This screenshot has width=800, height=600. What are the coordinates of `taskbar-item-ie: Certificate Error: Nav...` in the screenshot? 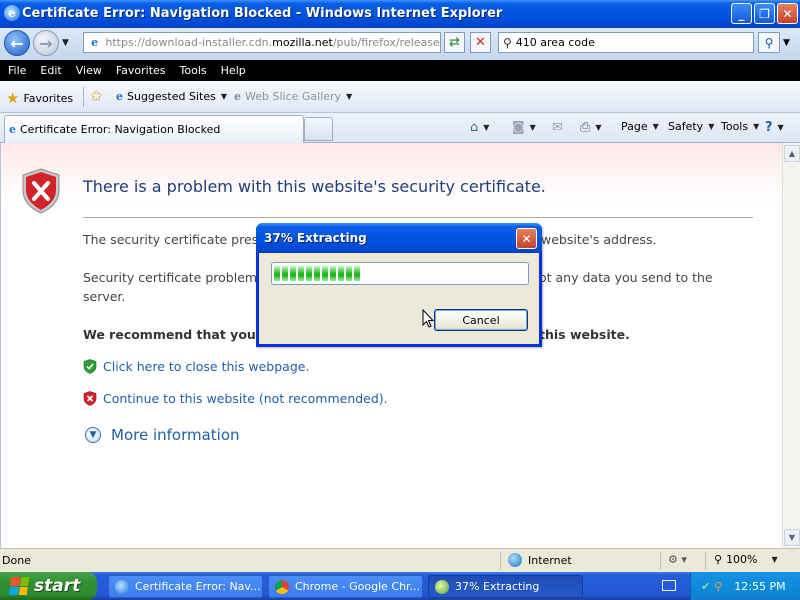 It's located at (185, 586).